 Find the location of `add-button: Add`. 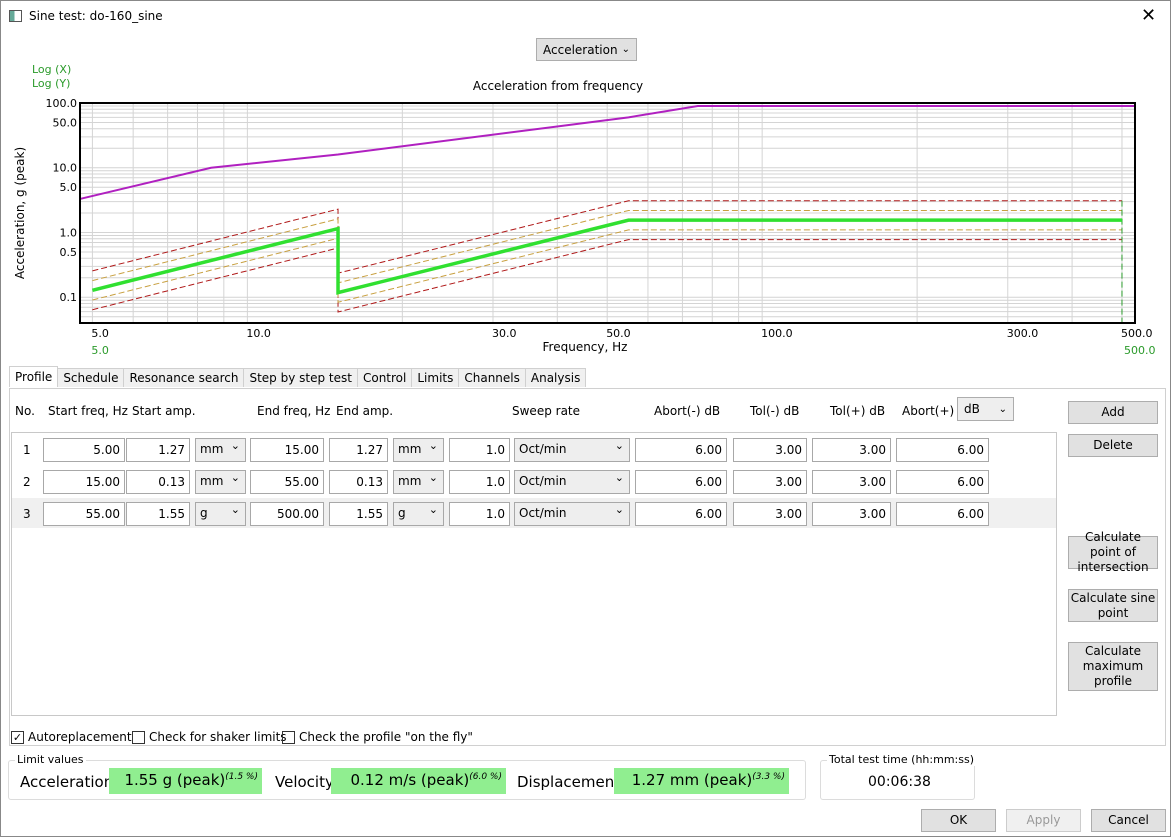

add-button: Add is located at coordinates (1113, 412).